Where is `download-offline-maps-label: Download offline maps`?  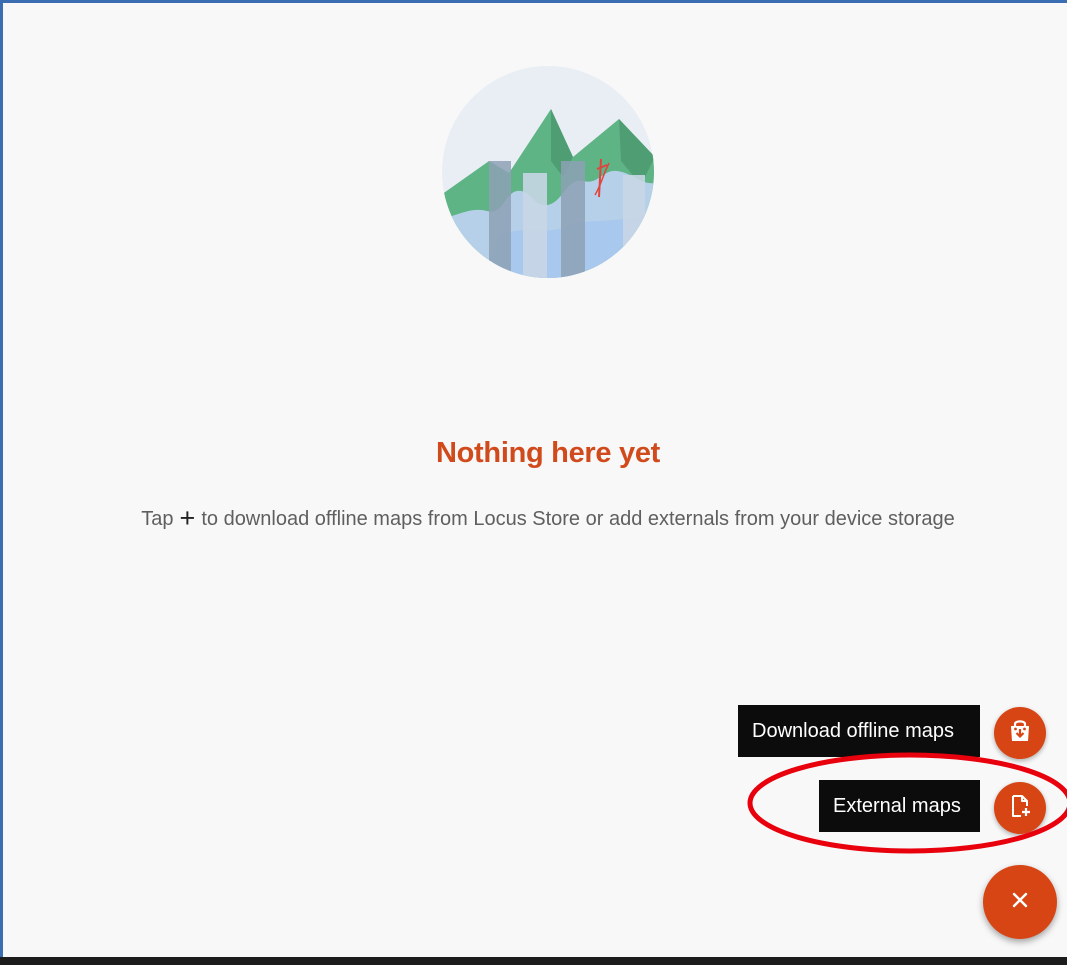 download-offline-maps-label: Download offline maps is located at coordinates (859, 731).